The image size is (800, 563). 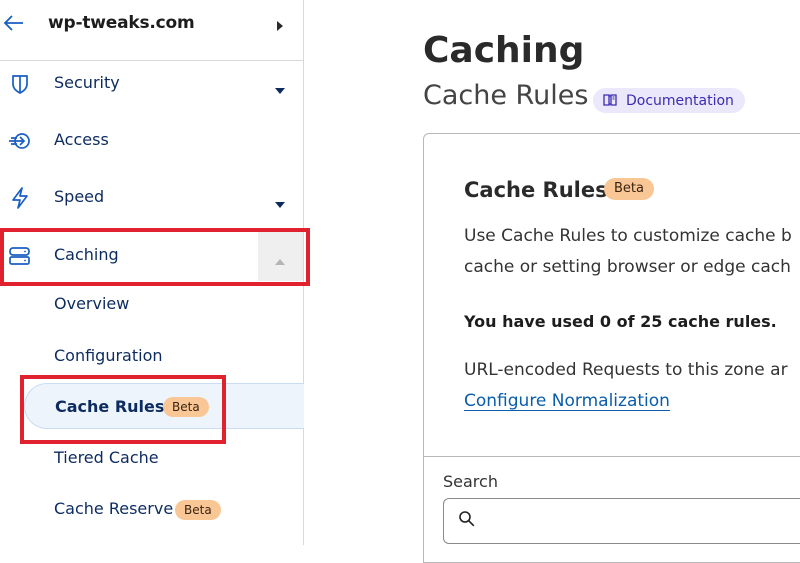 I want to click on usage-text: You have used 0 of 25 cache rules., so click(x=620, y=321).